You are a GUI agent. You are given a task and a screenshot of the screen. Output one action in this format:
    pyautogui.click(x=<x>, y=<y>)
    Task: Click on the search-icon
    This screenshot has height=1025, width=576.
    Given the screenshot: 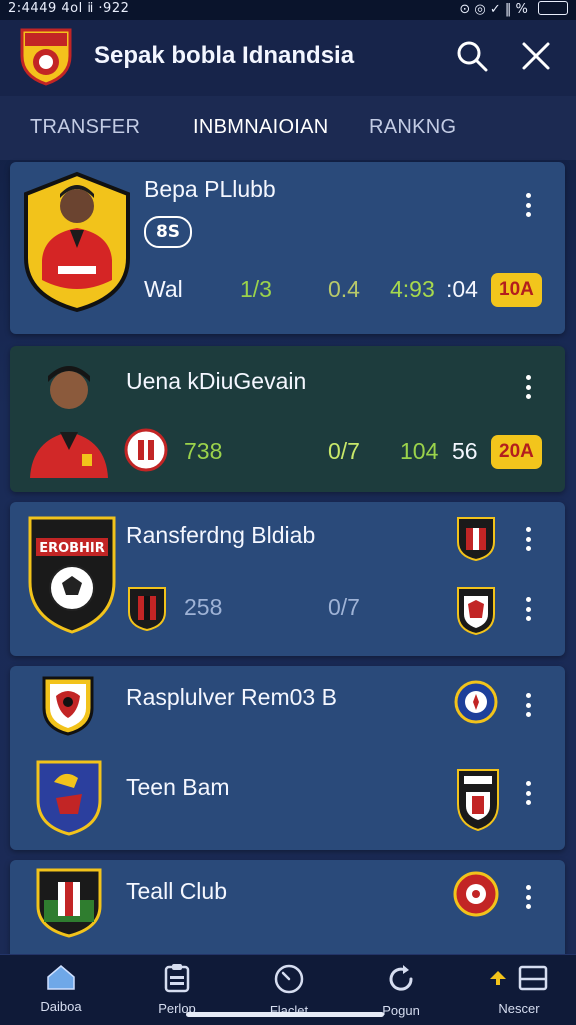 What is the action you would take?
    pyautogui.click(x=472, y=56)
    